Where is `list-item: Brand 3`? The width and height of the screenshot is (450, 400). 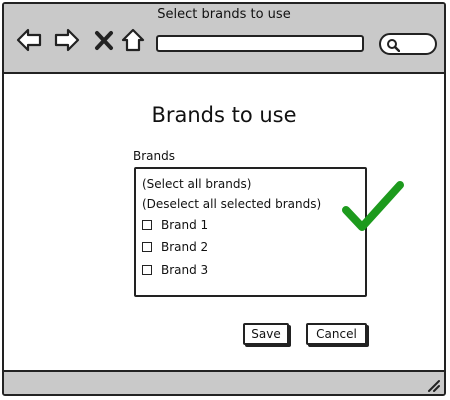 list-item: Brand 3 is located at coordinates (175, 270).